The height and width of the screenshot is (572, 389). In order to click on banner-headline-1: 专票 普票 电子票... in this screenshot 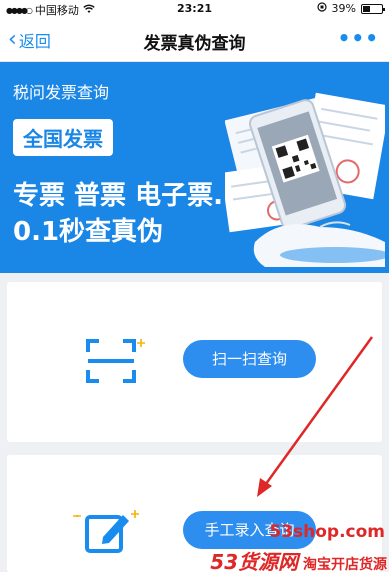, I will do `click(128, 196)`.